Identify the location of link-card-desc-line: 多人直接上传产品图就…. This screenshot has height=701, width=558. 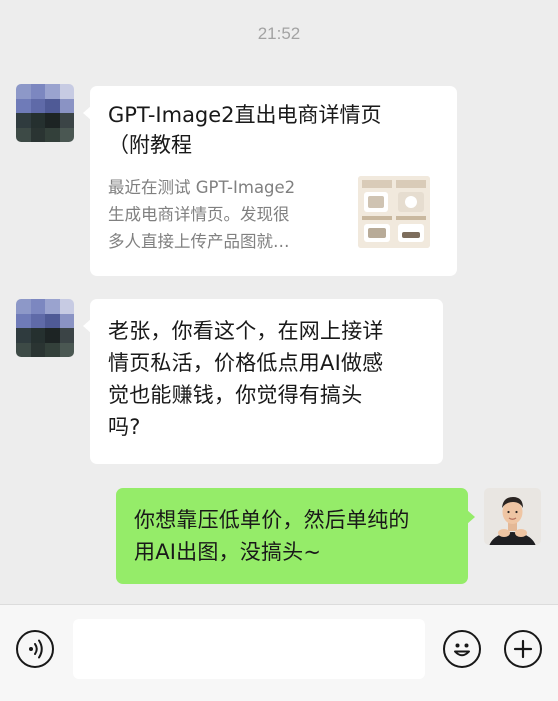
(199, 241).